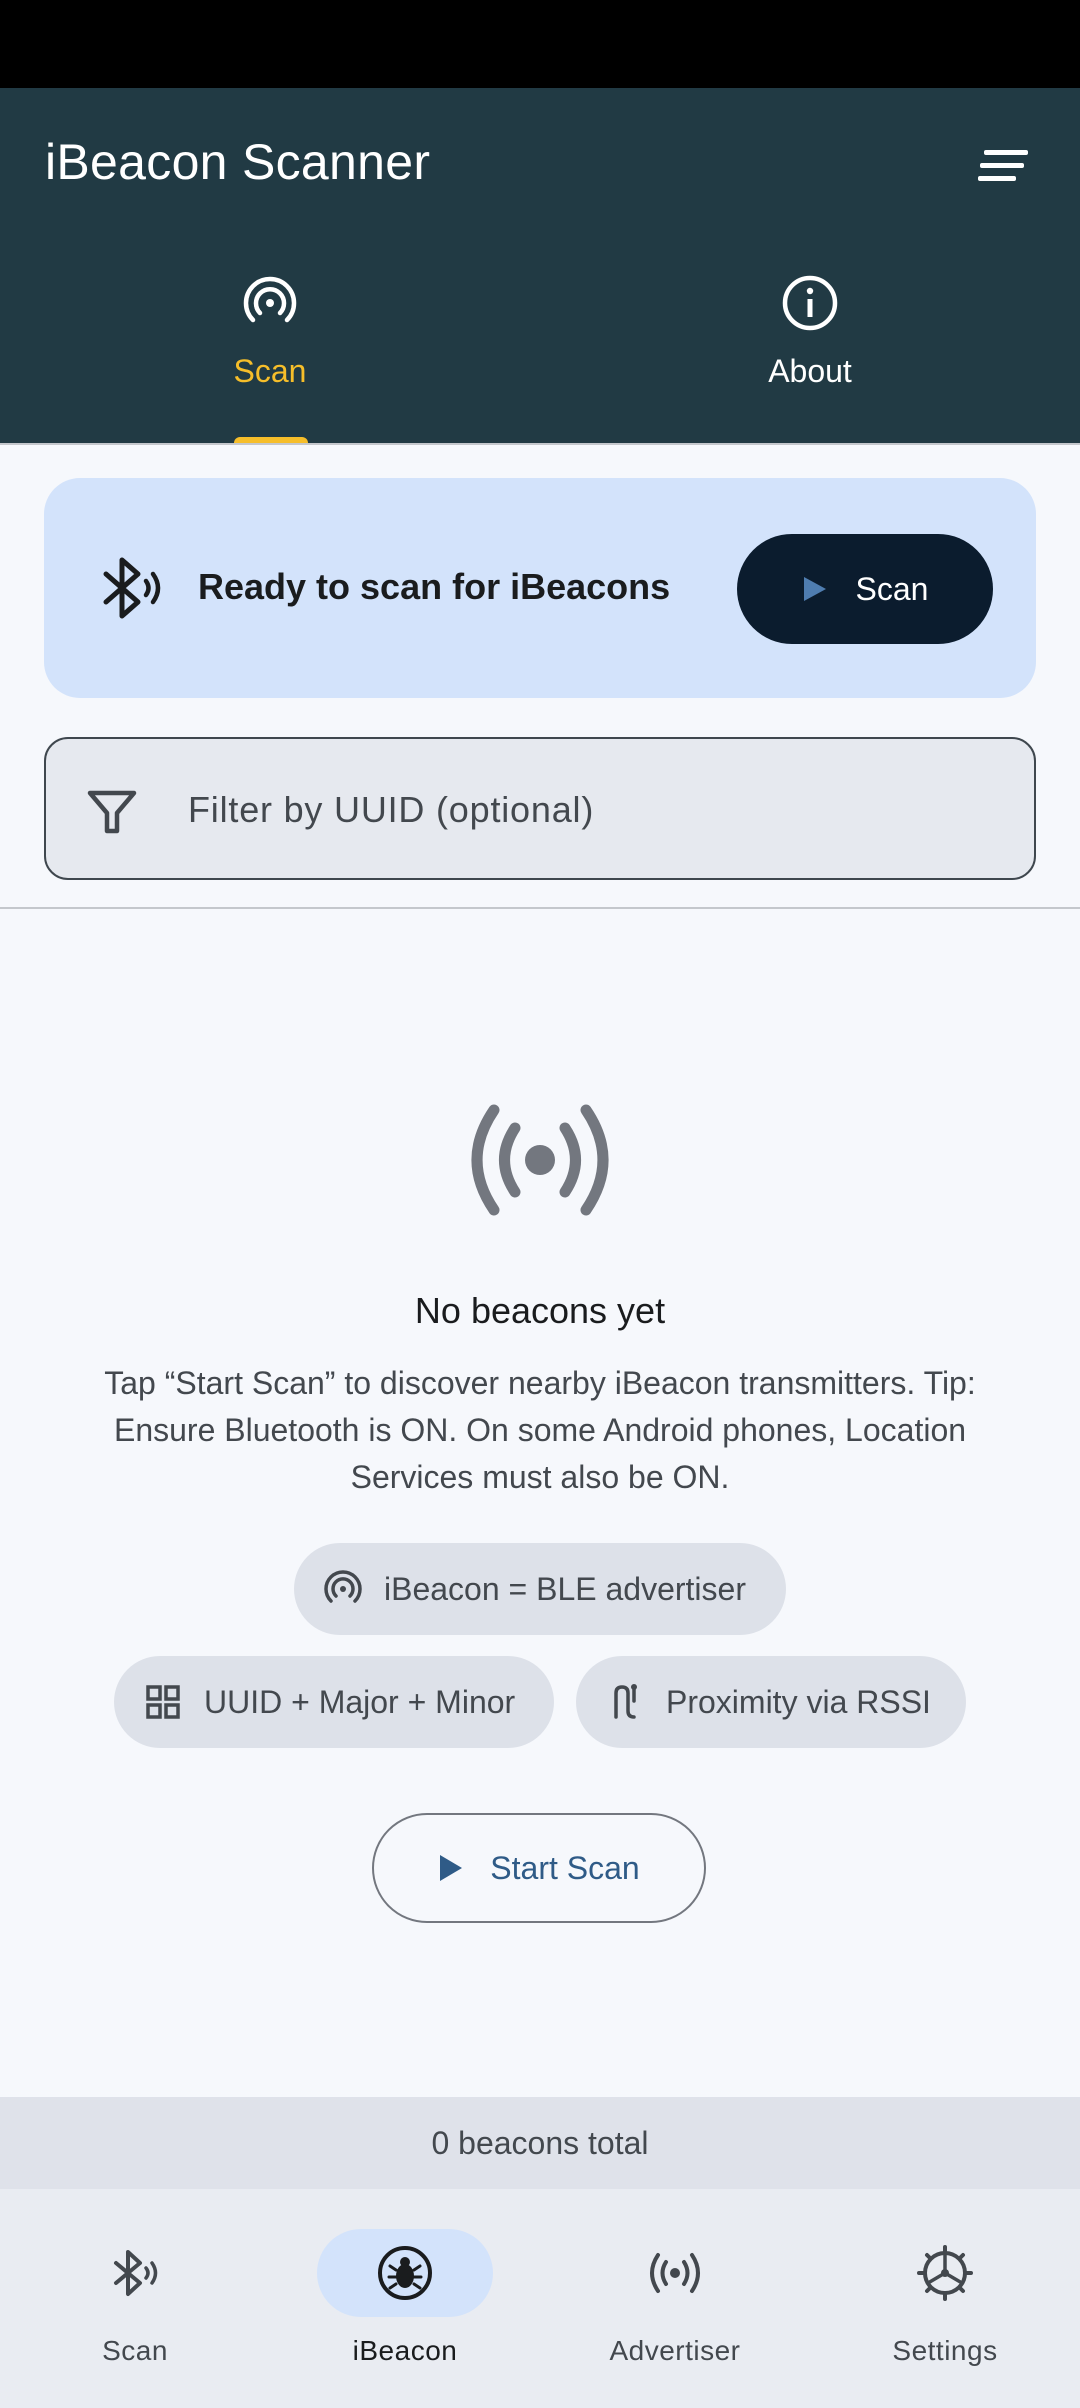  I want to click on scan-status-card: Ready to scan for iBeacons Scan, so click(540, 588).